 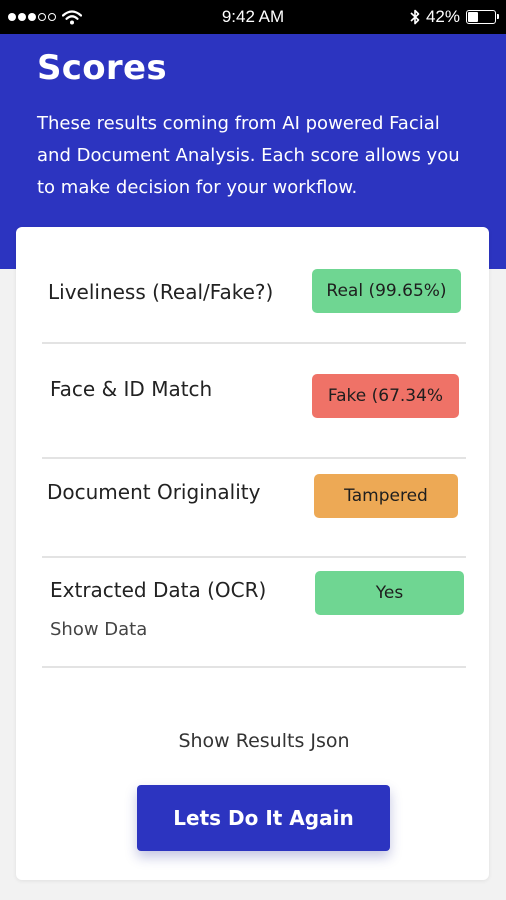 I want to click on score-label: Extracted Data (OCR), so click(x=158, y=590).